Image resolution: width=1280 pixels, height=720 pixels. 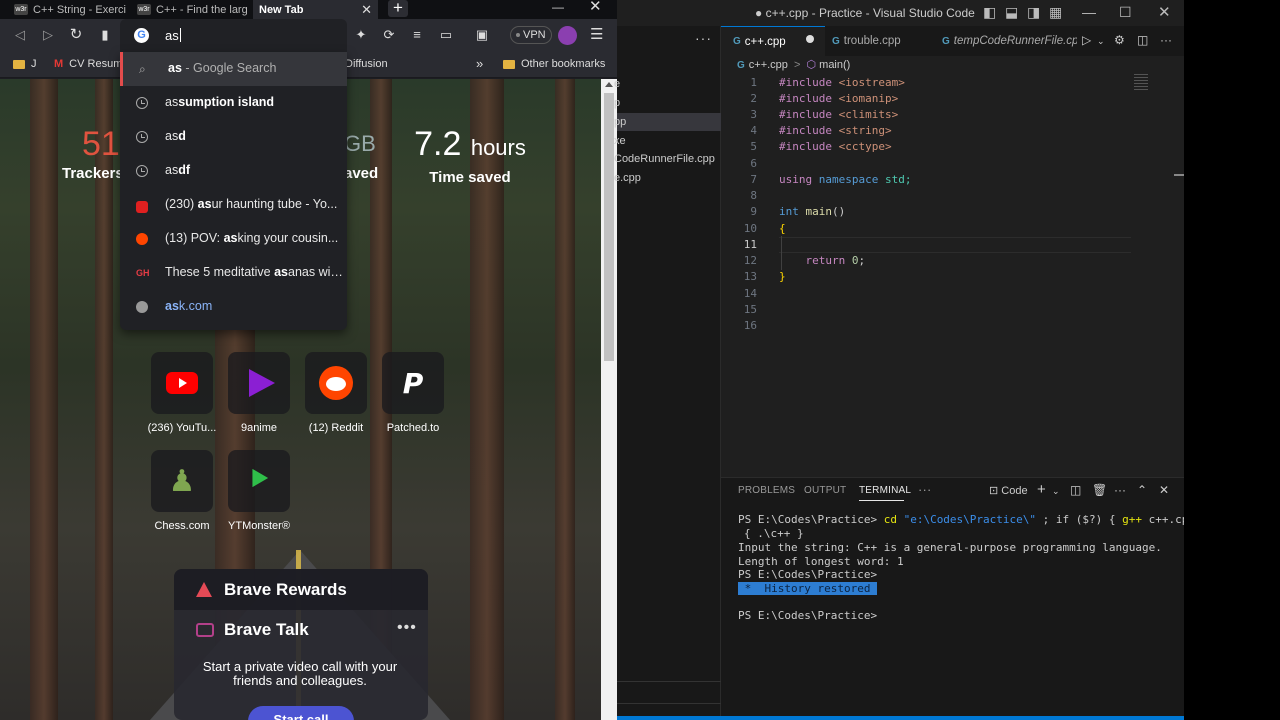 I want to click on forward-icon: ▷, so click(x=48, y=35).